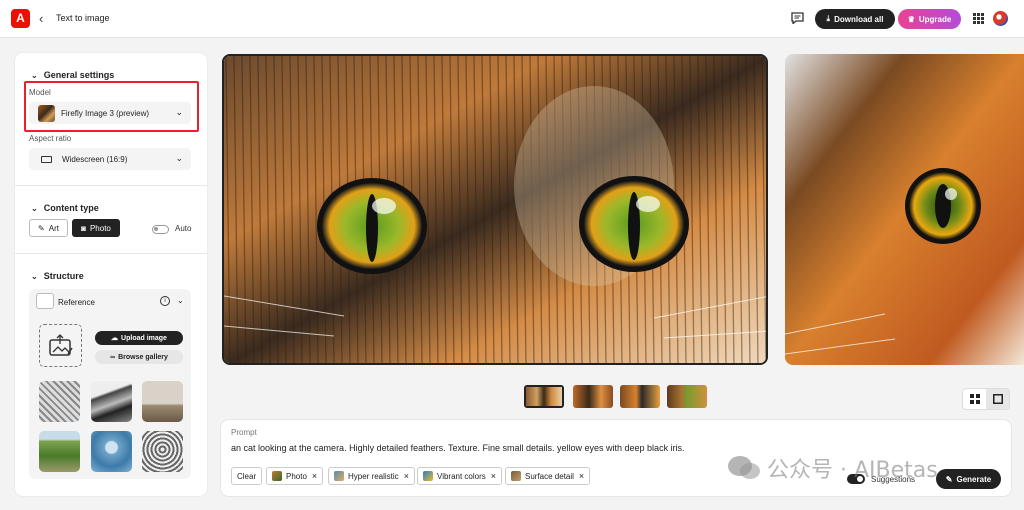  Describe the element at coordinates (428, 476) in the screenshot. I see `vibrant-colors-icon` at that location.